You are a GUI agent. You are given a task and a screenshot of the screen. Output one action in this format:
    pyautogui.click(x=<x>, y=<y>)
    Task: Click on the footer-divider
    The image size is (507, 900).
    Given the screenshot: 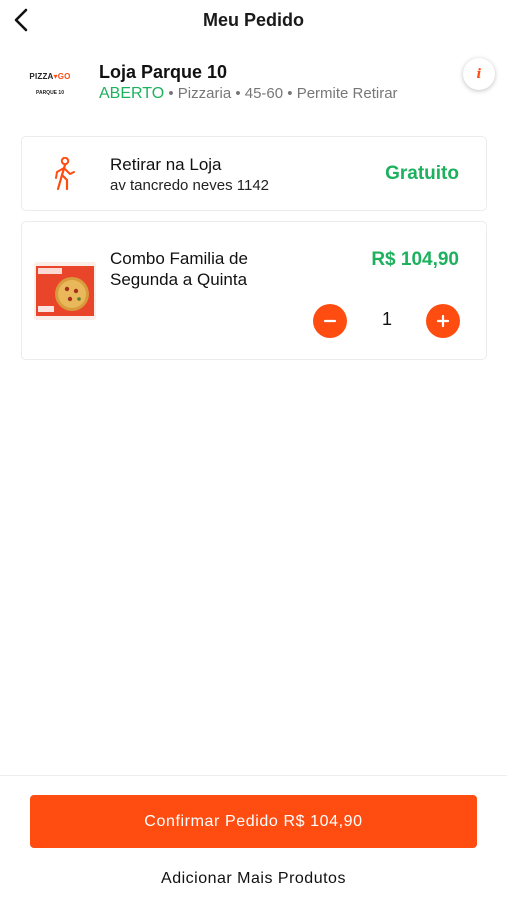 What is the action you would take?
    pyautogui.click(x=253, y=775)
    